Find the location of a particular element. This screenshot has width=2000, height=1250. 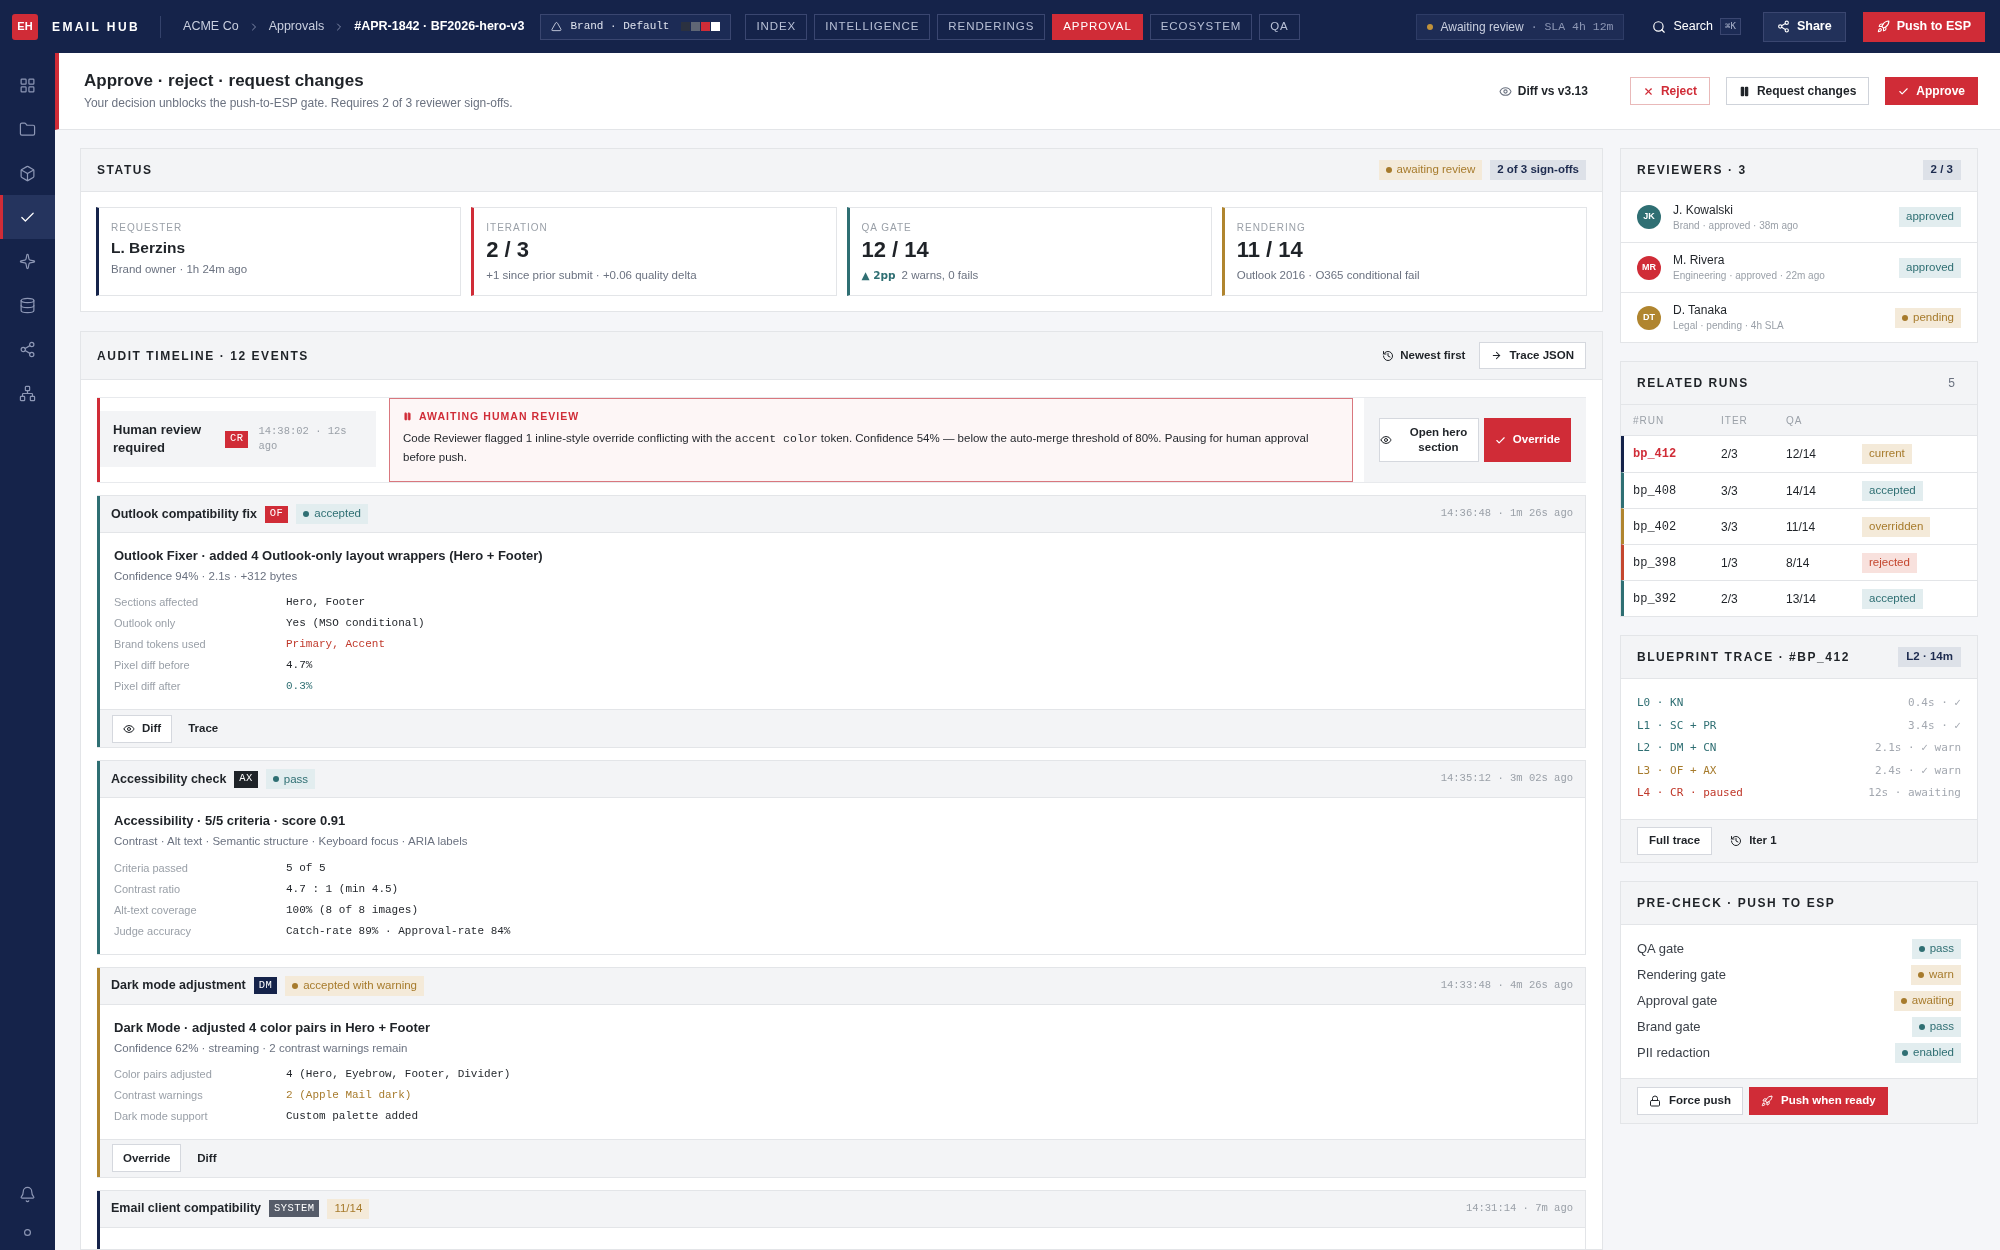

stat-value: 2 / 3 is located at coordinates (508, 250).